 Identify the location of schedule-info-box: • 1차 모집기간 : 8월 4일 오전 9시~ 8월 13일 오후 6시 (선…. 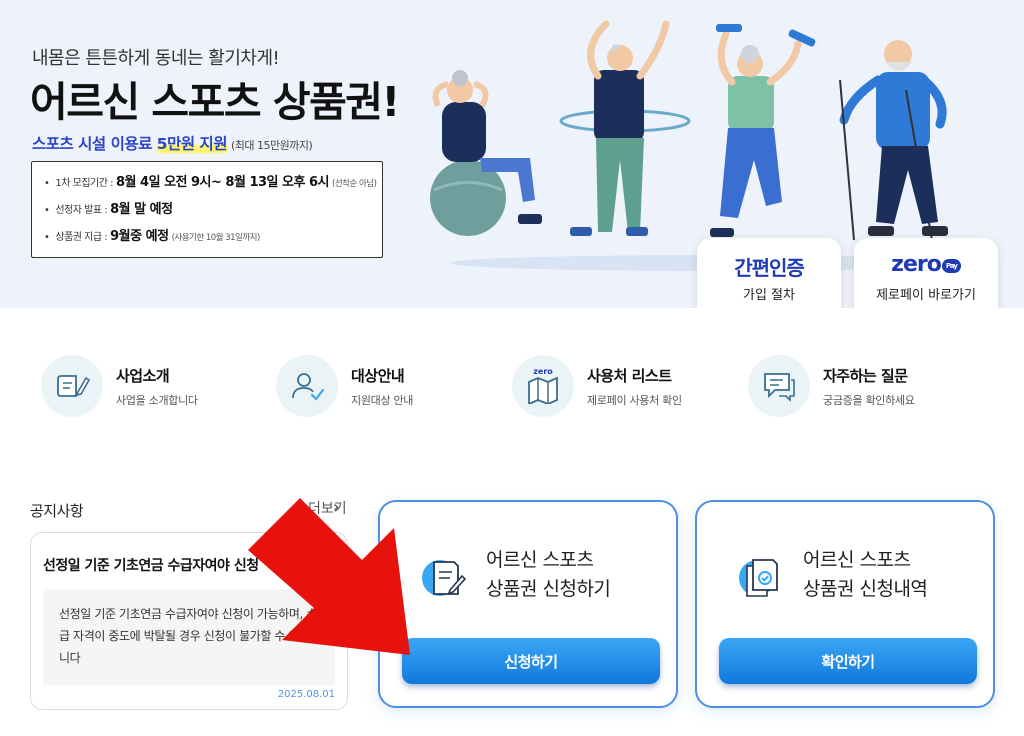
(207, 209).